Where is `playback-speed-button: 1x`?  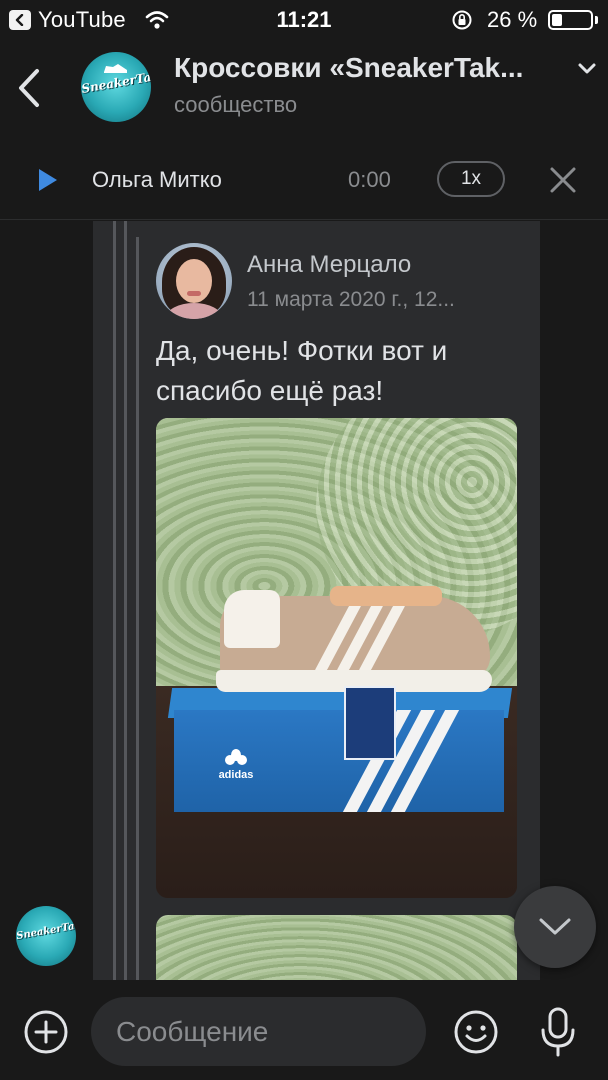 playback-speed-button: 1x is located at coordinates (471, 179).